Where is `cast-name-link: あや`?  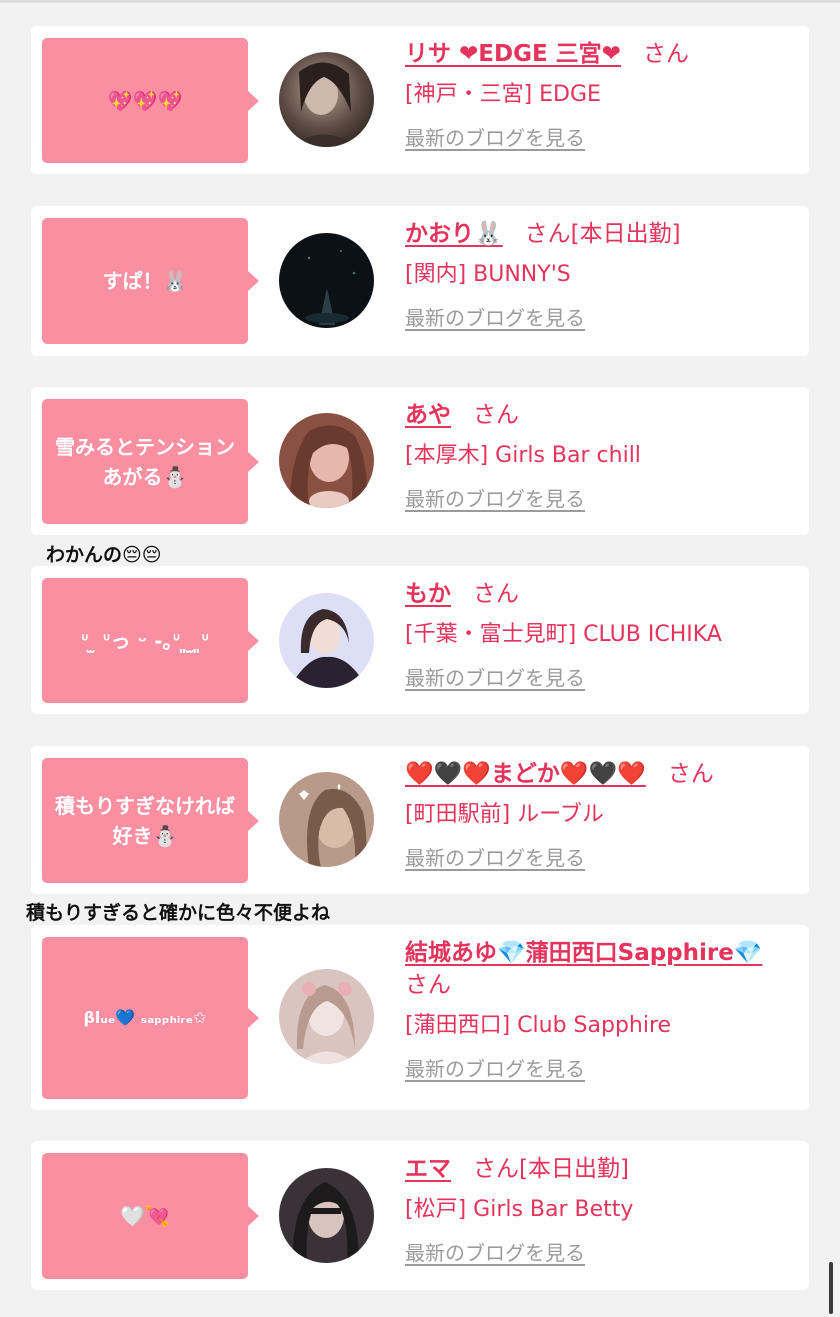 cast-name-link: あや is located at coordinates (428, 415).